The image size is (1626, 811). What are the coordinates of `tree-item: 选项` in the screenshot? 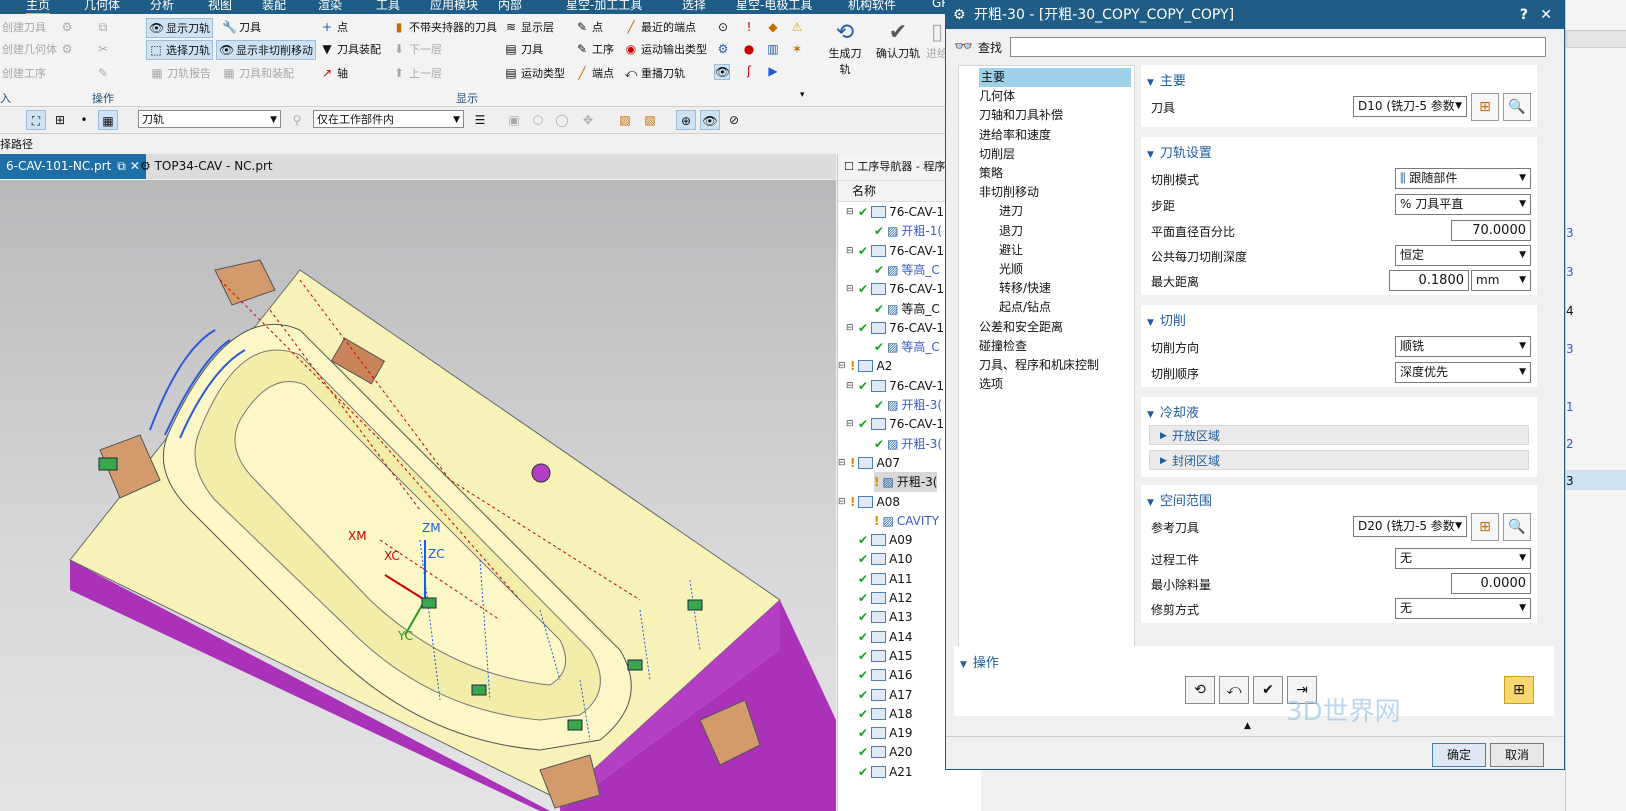 It's located at (991, 384).